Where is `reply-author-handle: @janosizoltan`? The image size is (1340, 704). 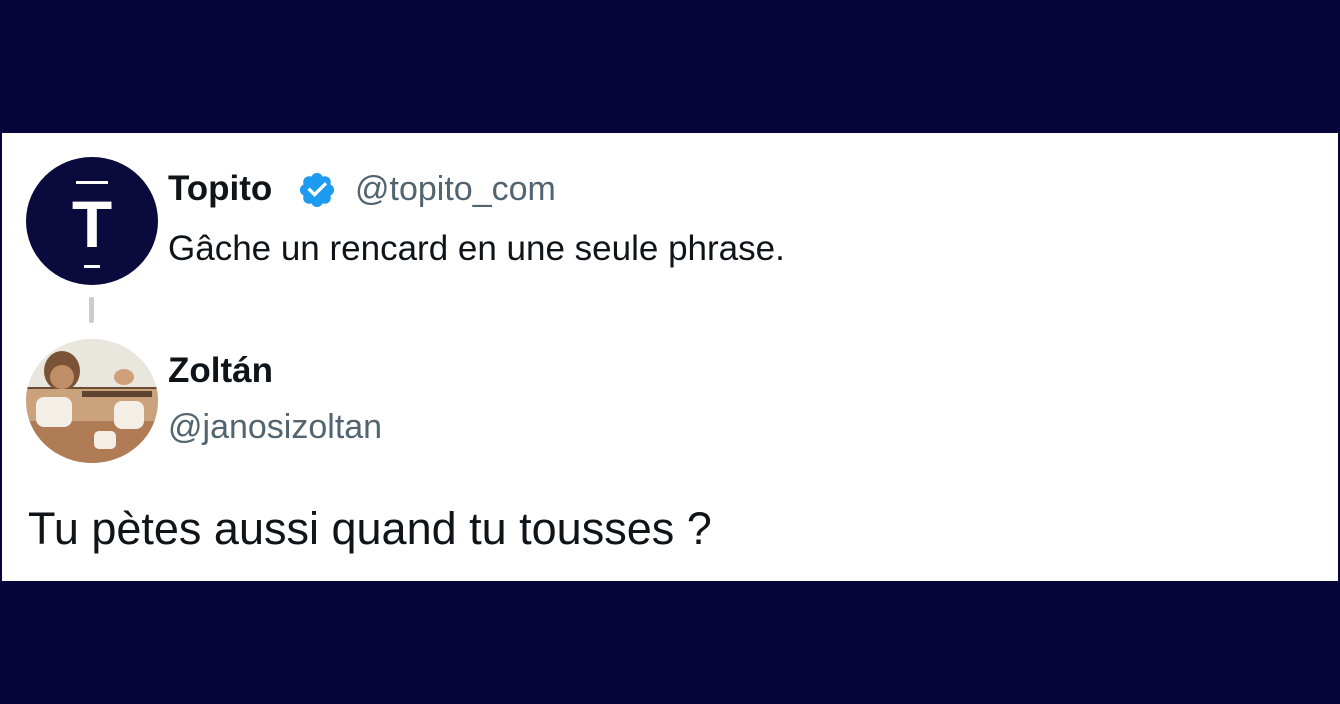
reply-author-handle: @janosizoltan is located at coordinates (275, 427).